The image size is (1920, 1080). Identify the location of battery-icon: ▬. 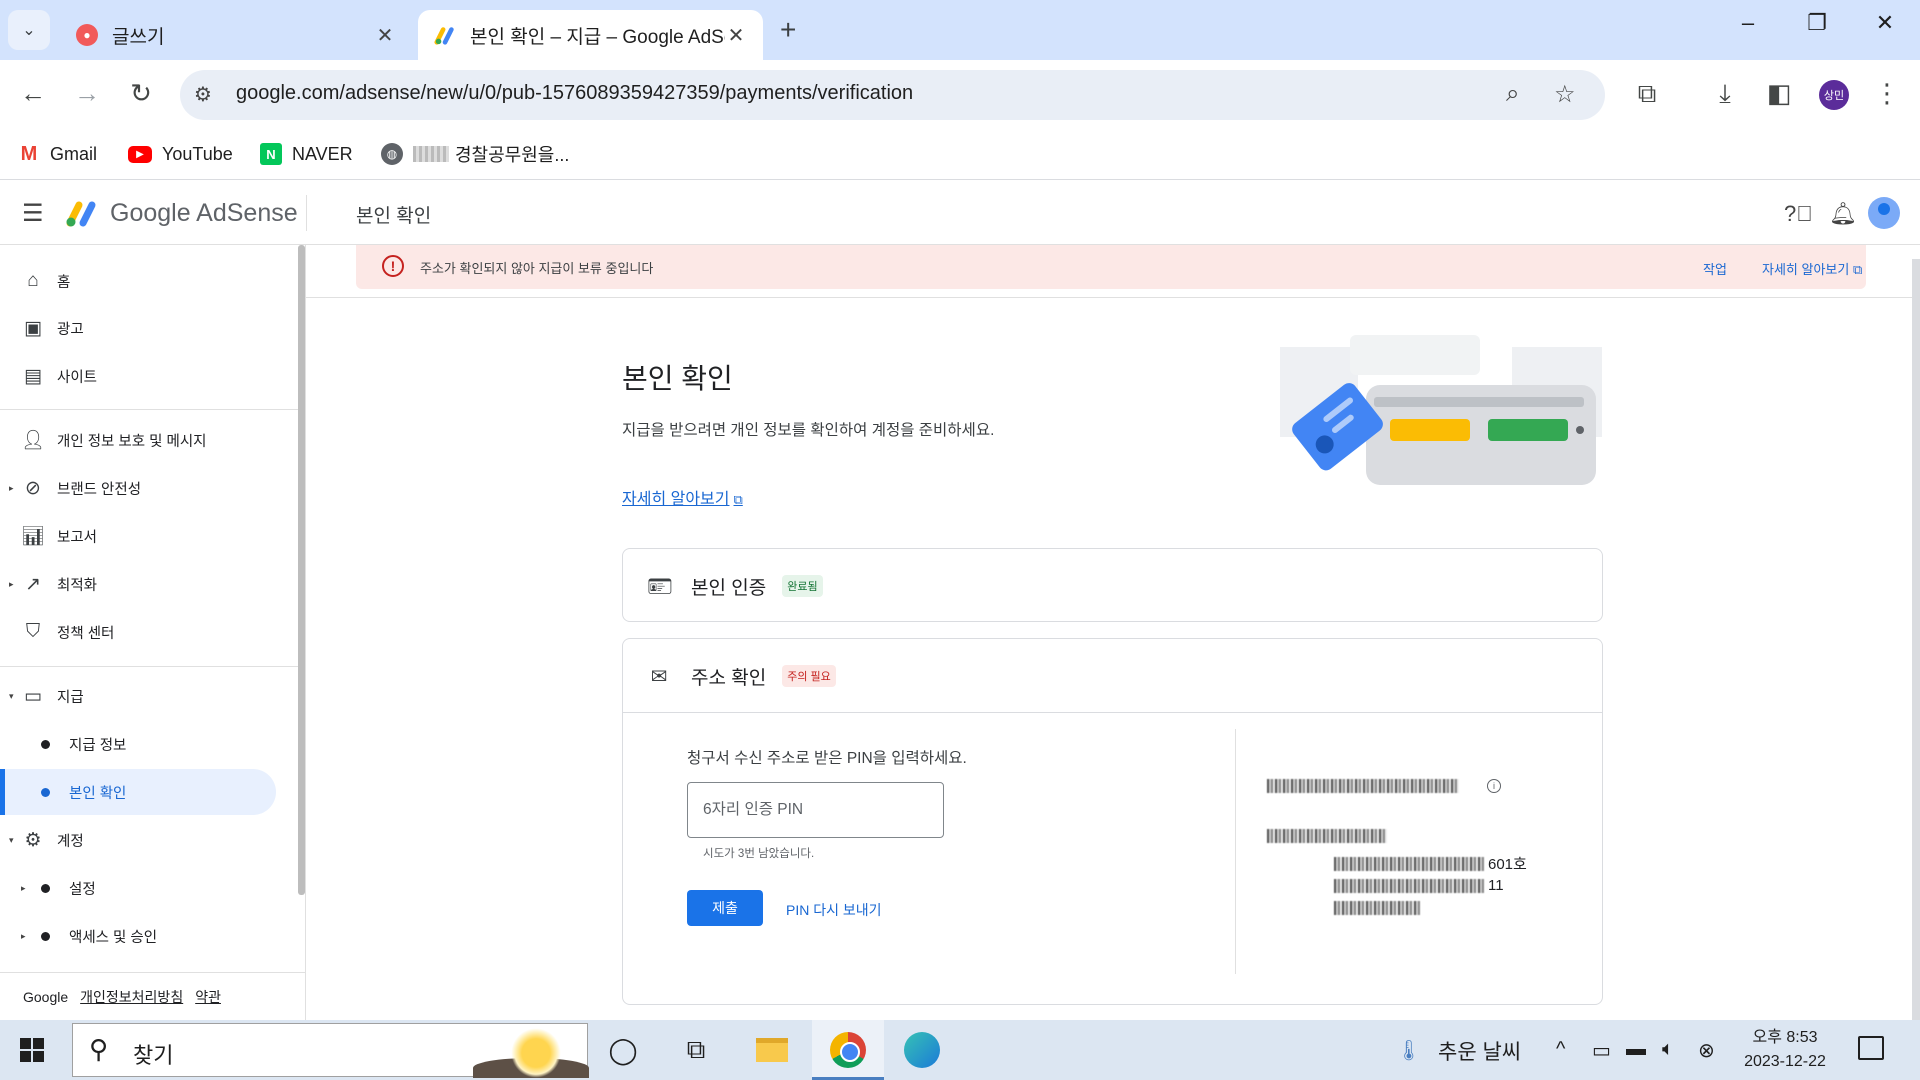
(1636, 1049).